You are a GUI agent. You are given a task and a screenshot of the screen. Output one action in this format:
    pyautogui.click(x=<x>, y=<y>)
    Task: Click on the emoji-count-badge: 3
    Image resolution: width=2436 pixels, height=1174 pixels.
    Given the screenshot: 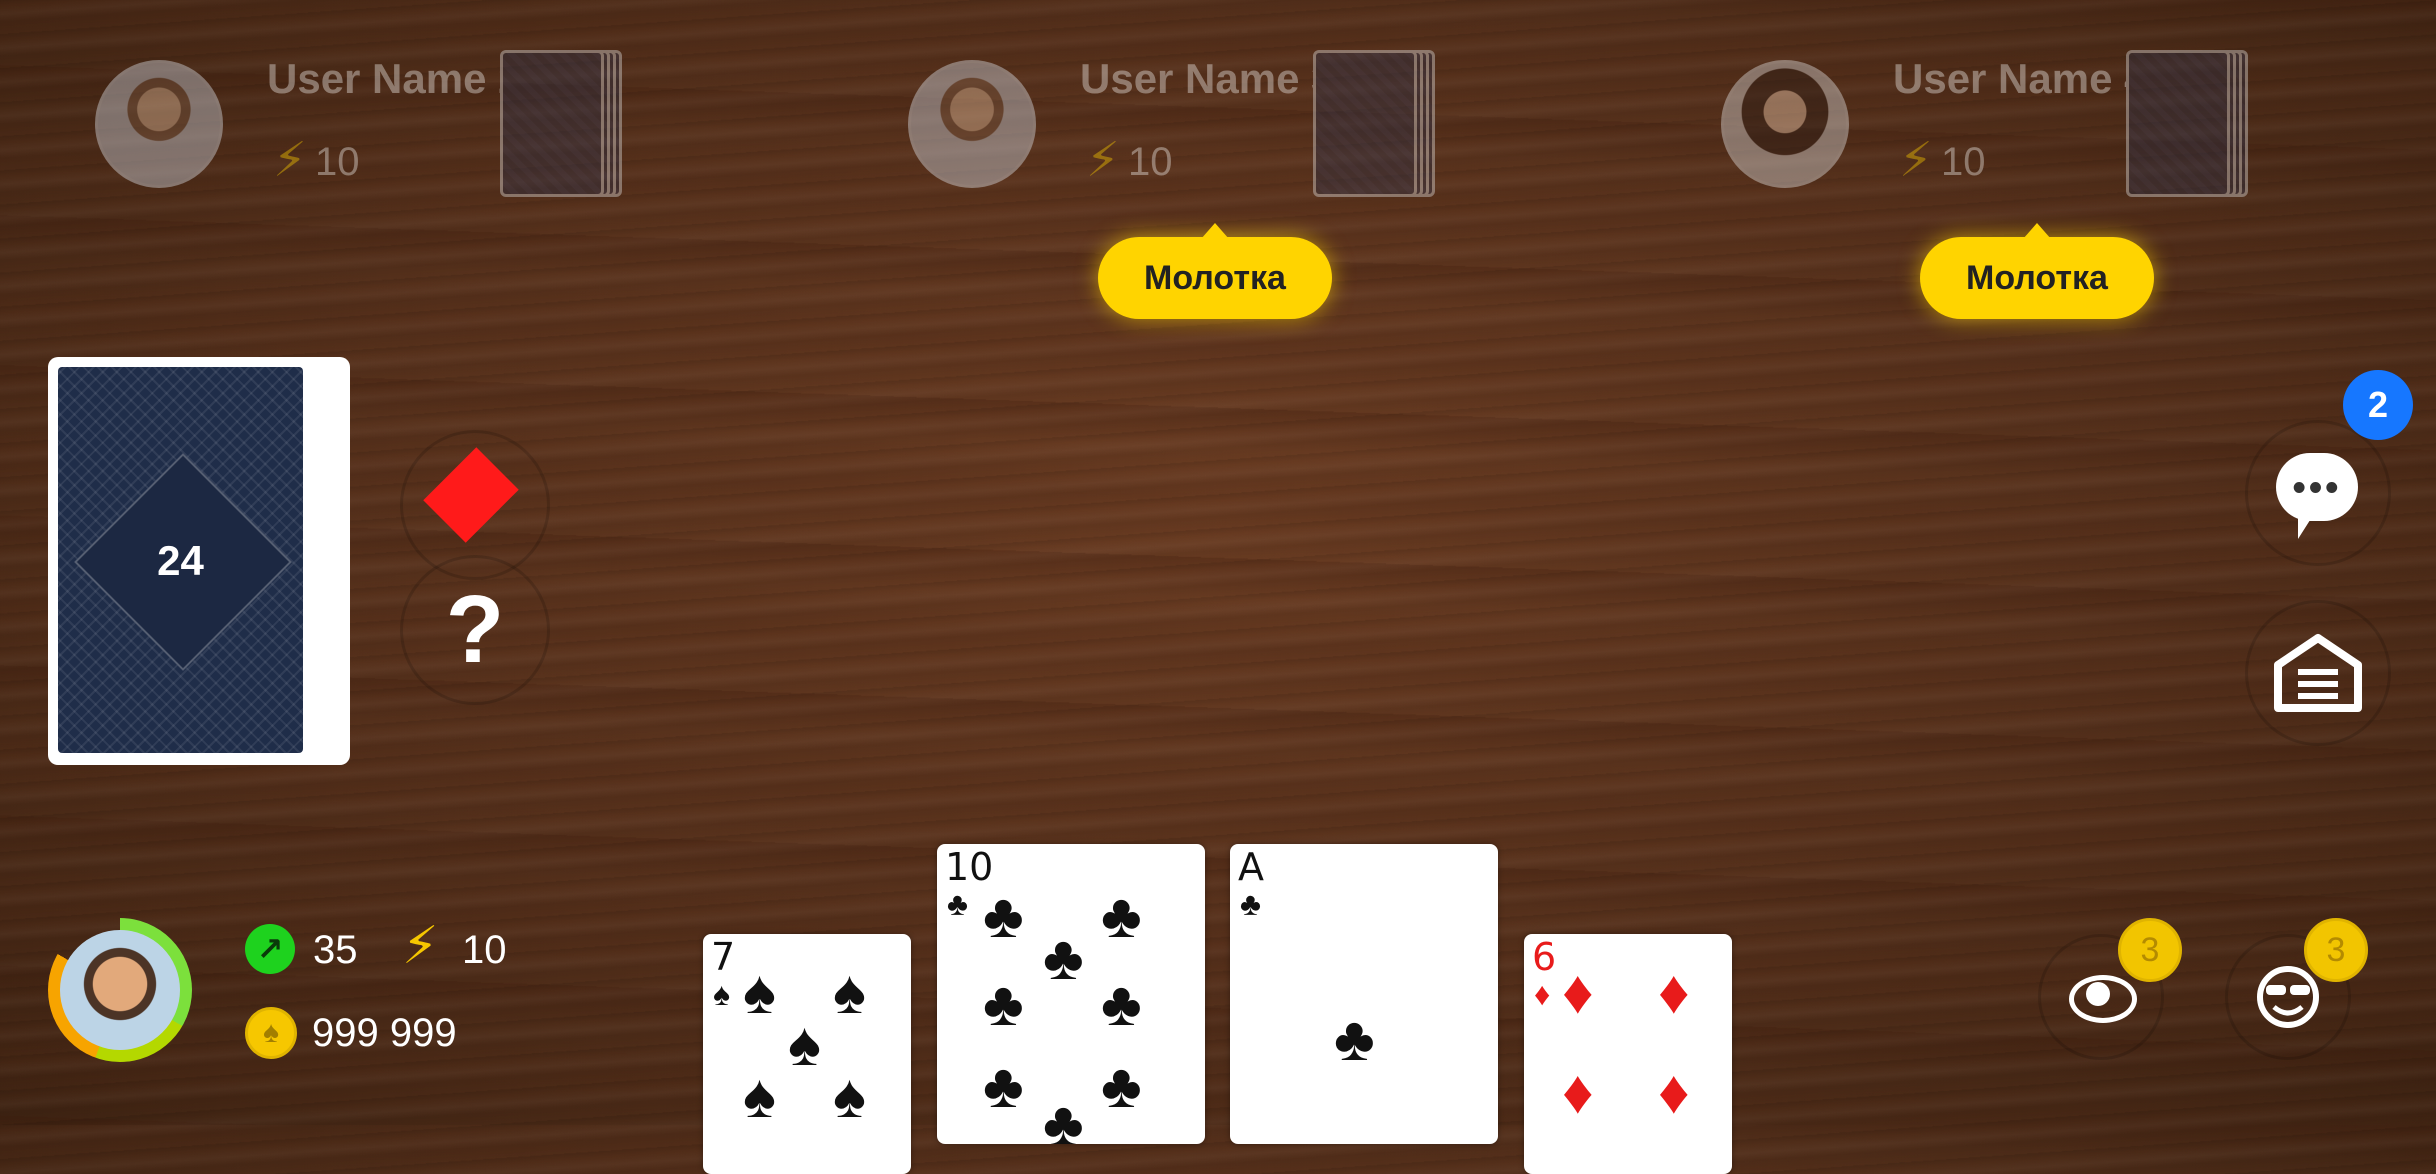 What is the action you would take?
    pyautogui.click(x=2336, y=950)
    